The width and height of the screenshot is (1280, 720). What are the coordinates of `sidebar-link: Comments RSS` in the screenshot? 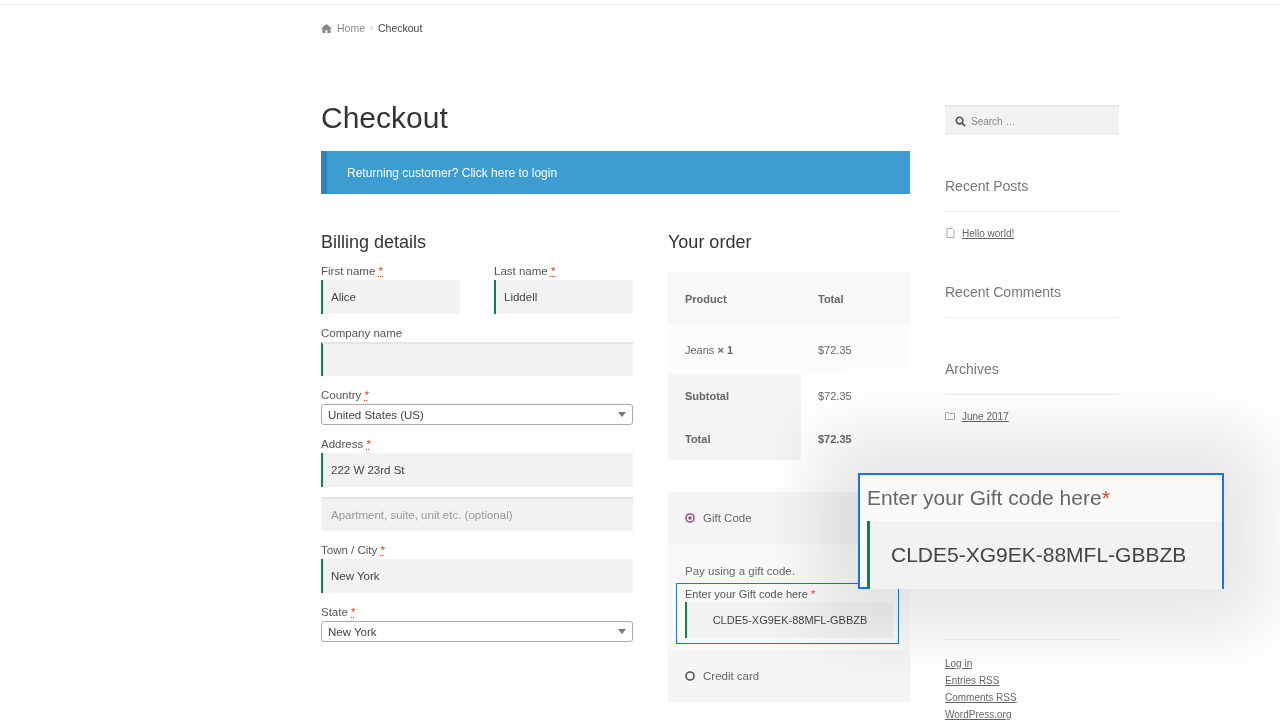 It's located at (1032, 697).